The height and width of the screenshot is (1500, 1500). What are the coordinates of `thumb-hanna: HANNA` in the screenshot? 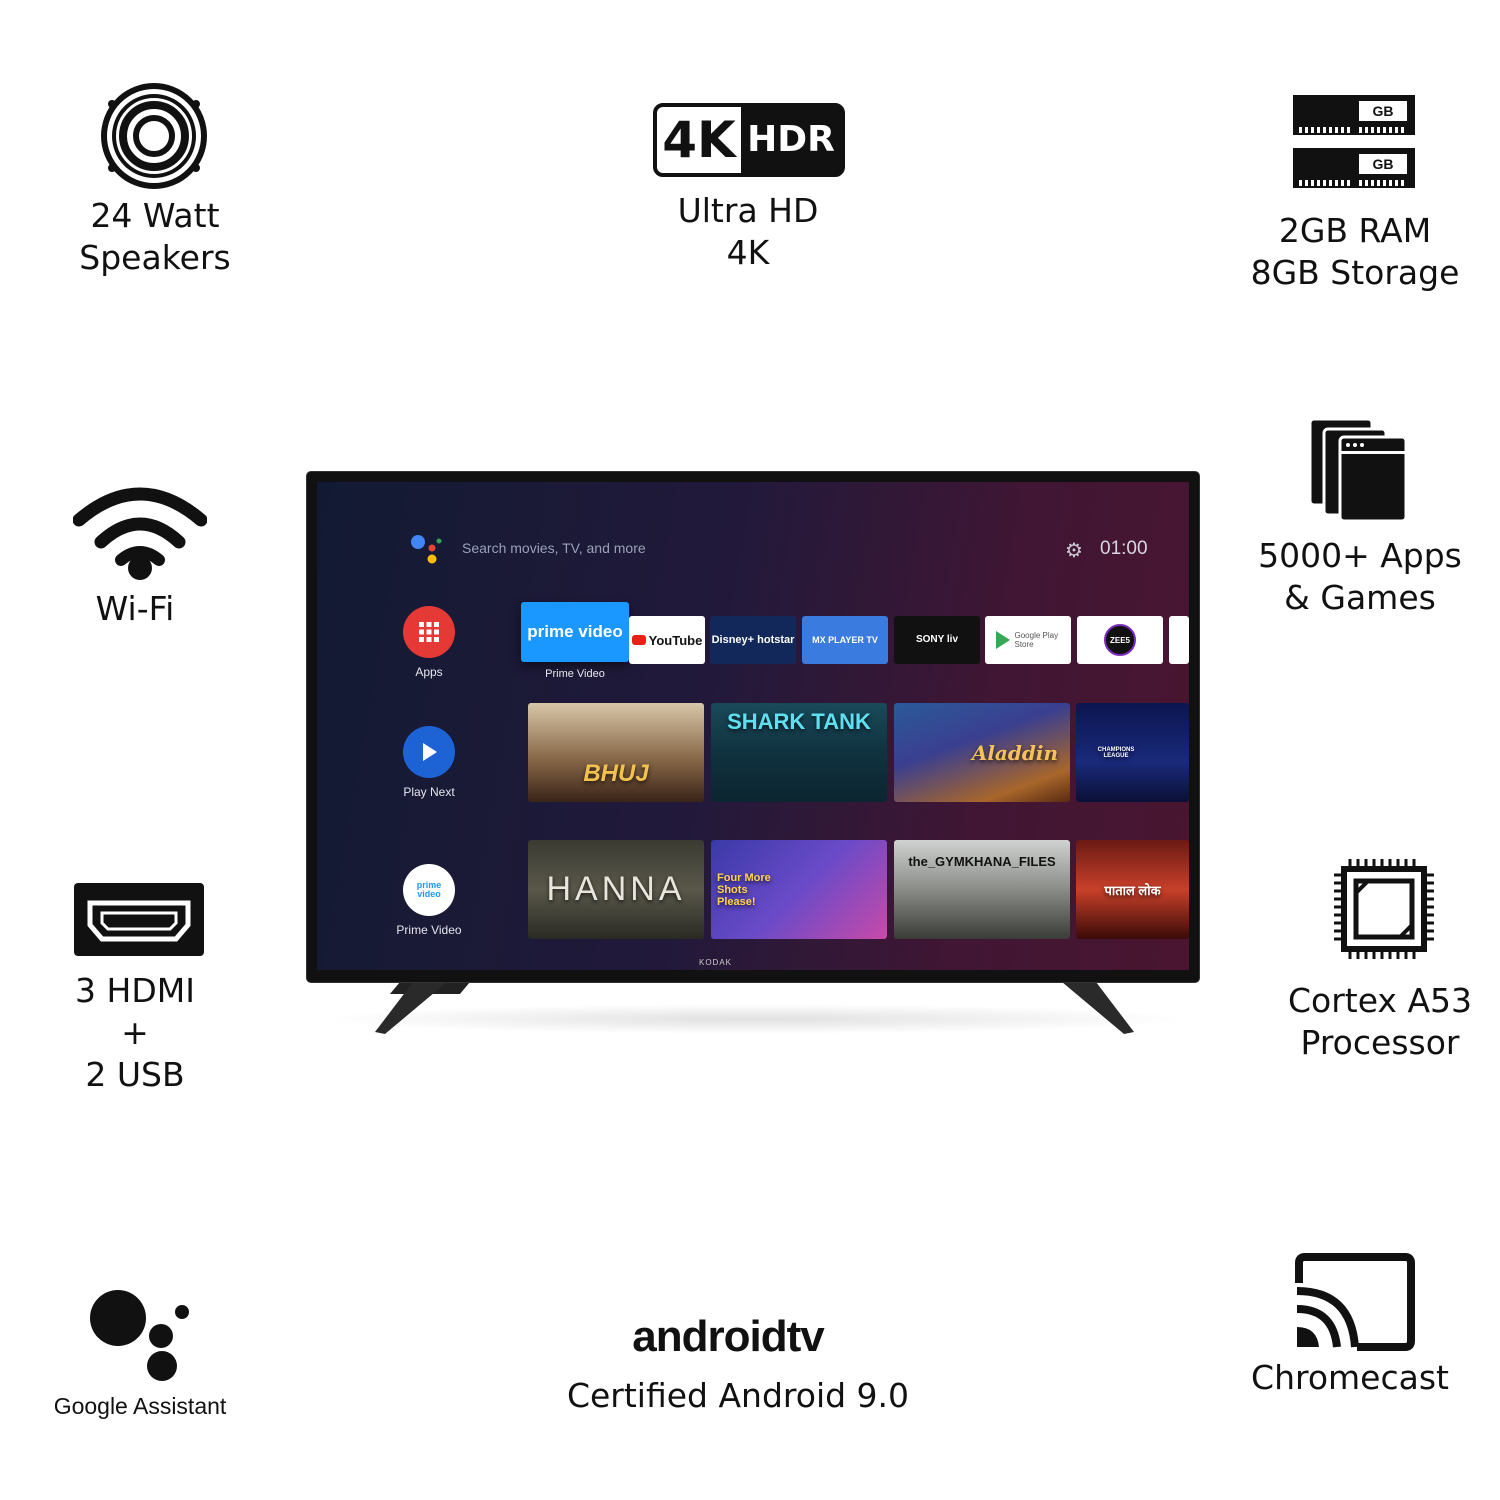 It's located at (616, 889).